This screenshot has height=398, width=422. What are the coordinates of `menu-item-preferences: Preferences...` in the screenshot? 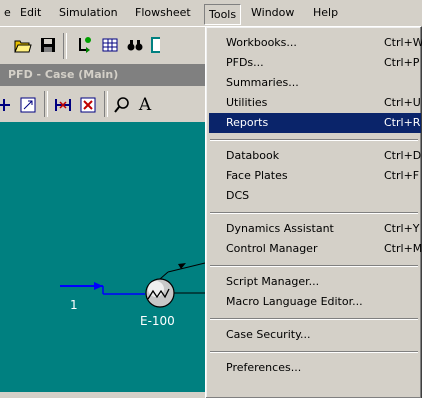 It's located at (315, 368).